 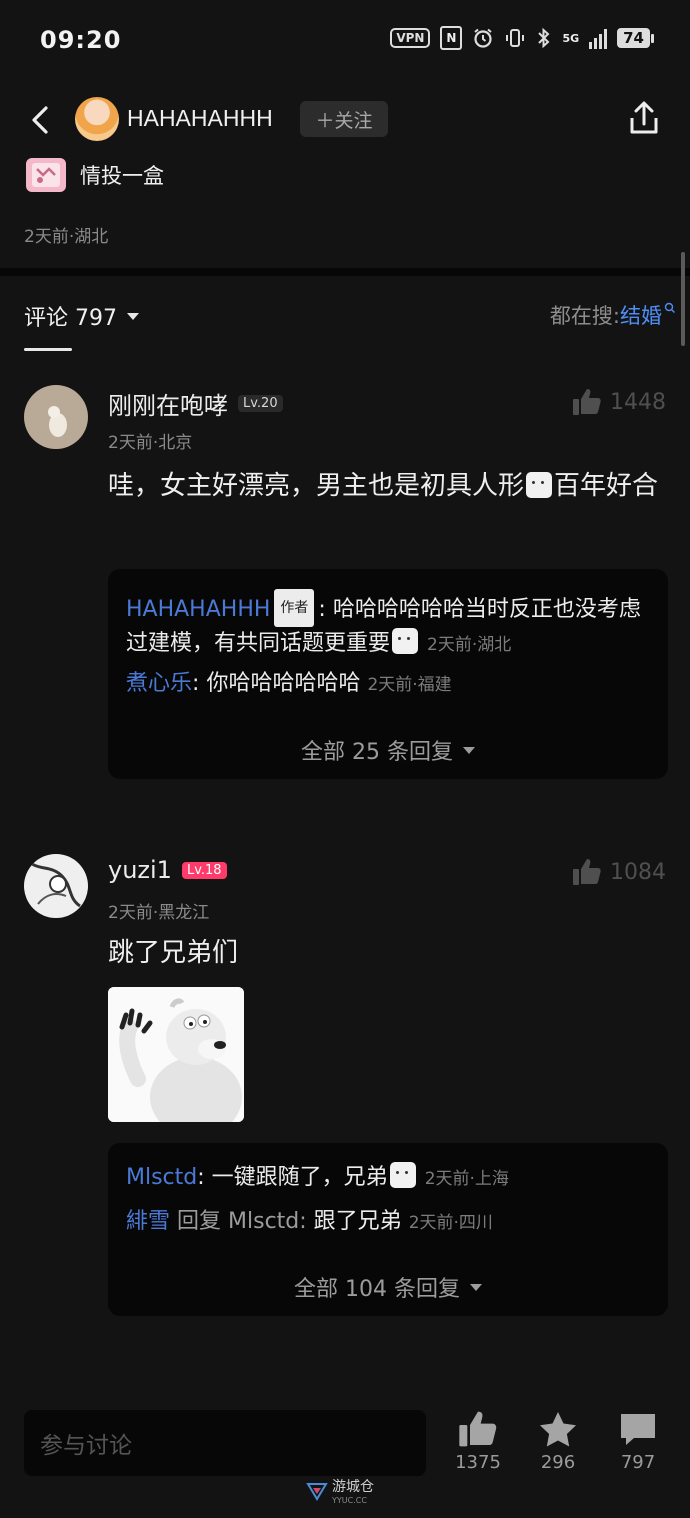 What do you see at coordinates (644, 118) in the screenshot?
I see `share-icon` at bounding box center [644, 118].